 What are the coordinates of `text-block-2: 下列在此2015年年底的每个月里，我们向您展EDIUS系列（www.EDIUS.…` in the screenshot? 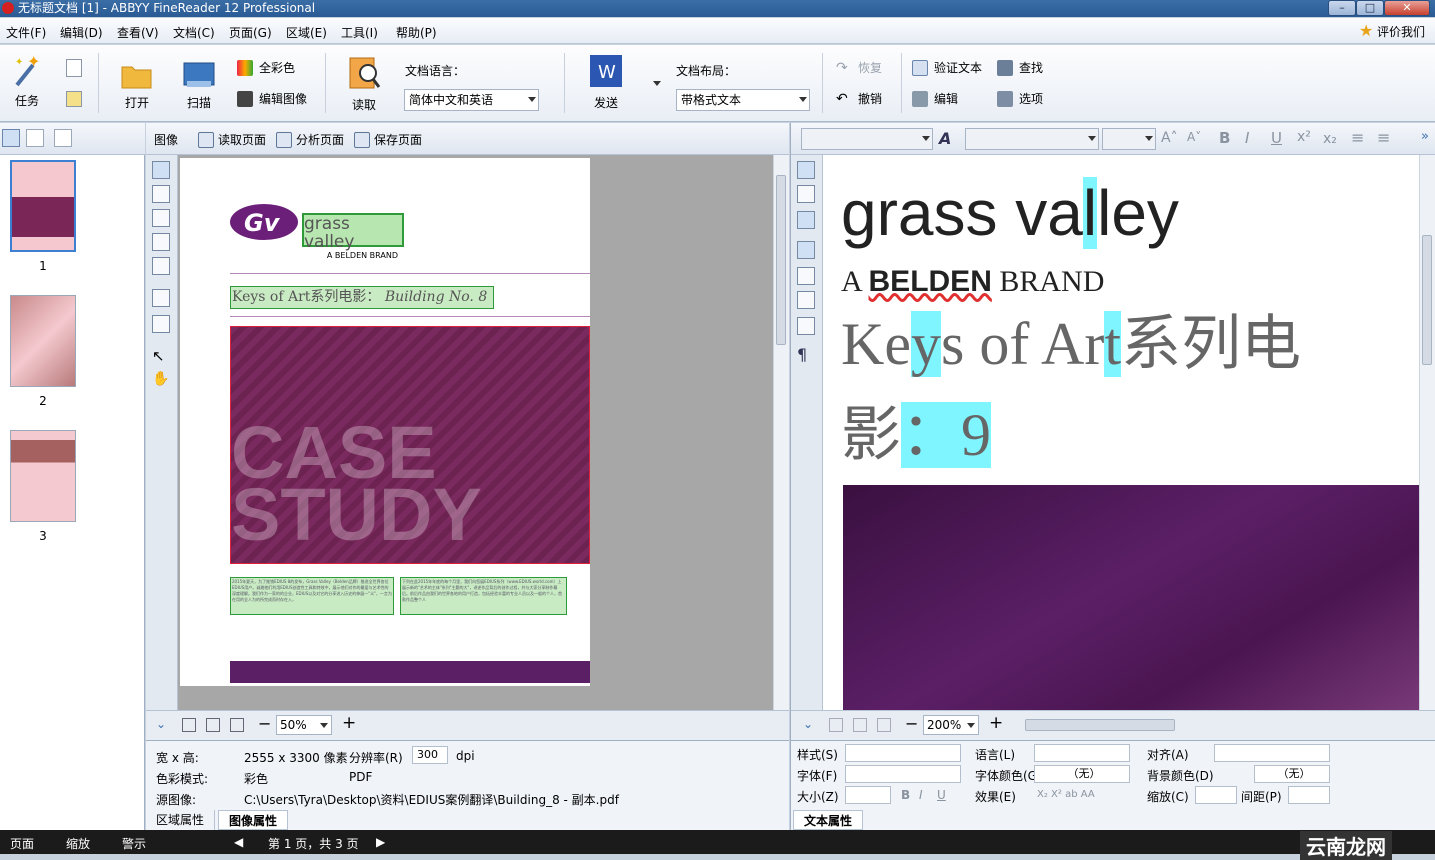 It's located at (483, 596).